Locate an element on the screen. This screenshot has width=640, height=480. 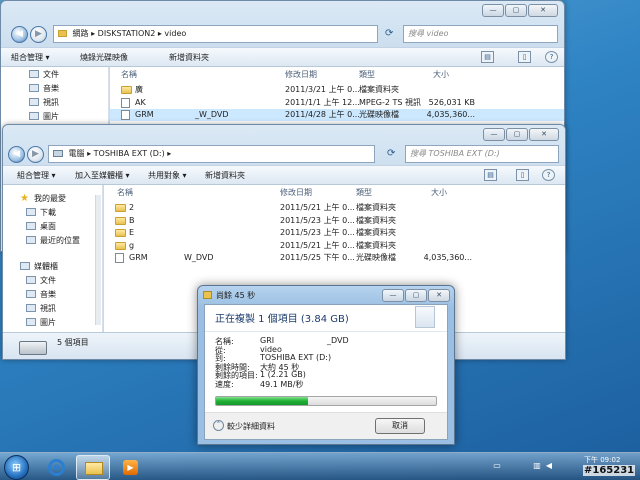
copy-progress-fill is located at coordinates (262, 401).